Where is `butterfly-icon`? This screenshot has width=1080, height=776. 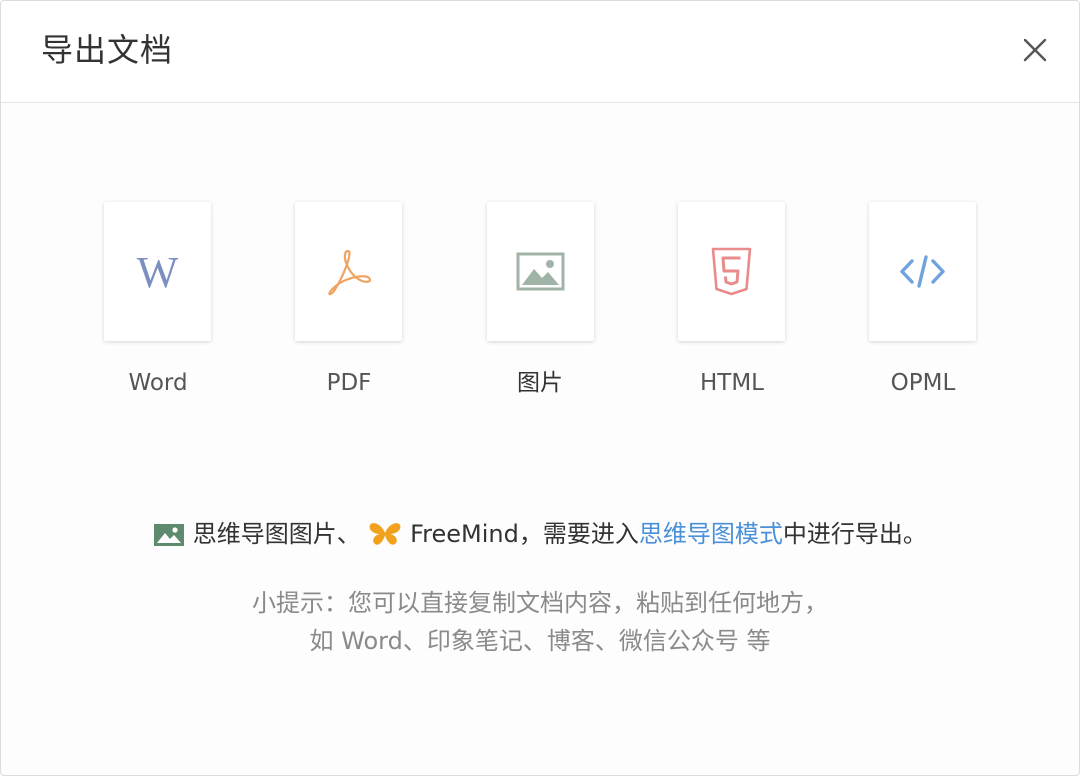 butterfly-icon is located at coordinates (385, 534).